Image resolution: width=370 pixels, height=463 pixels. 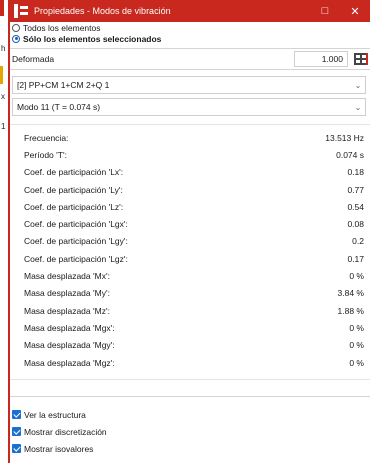 I want to click on deformada-label: Deformada, so click(x=33, y=59).